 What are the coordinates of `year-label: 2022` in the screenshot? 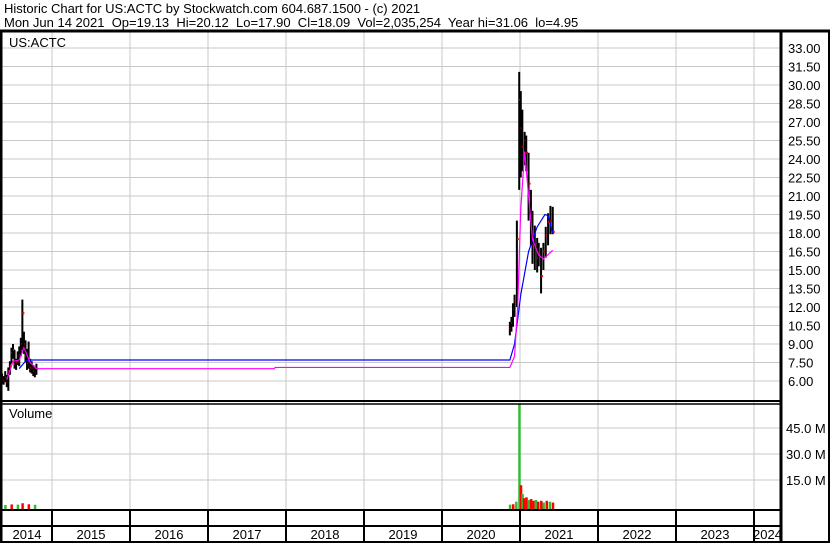 It's located at (637, 534).